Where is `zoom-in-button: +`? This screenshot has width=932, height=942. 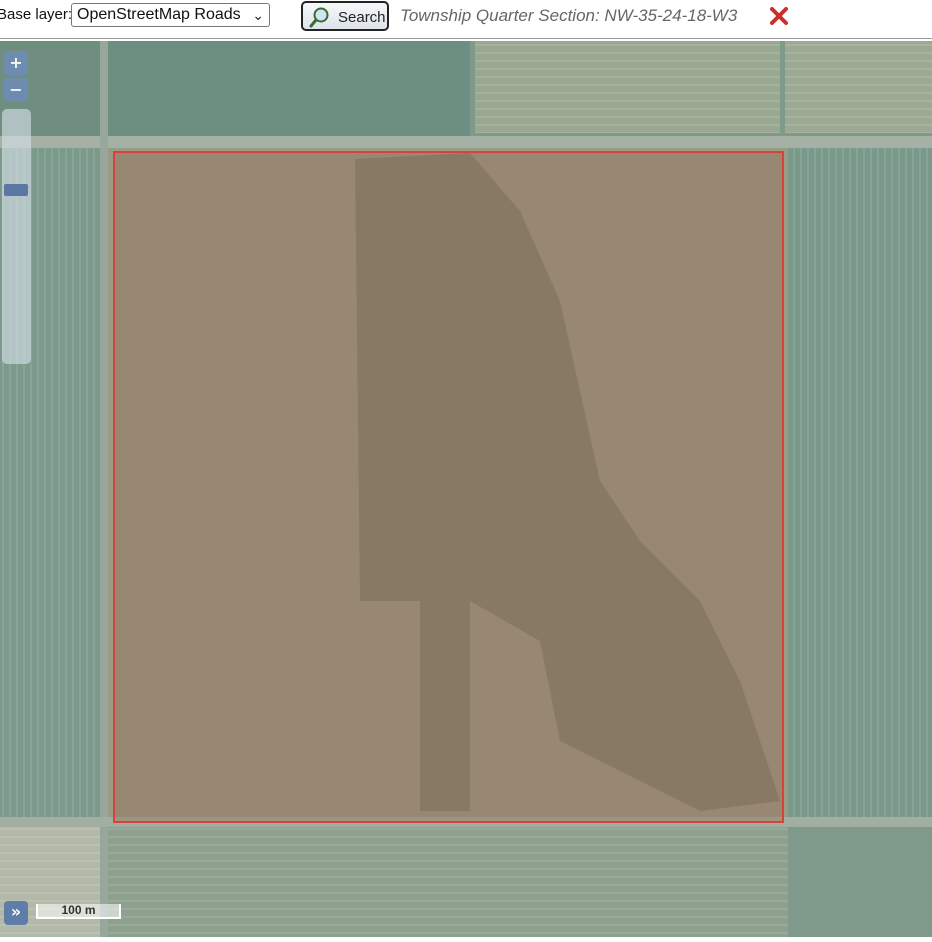
zoom-in-button: + is located at coordinates (16, 63).